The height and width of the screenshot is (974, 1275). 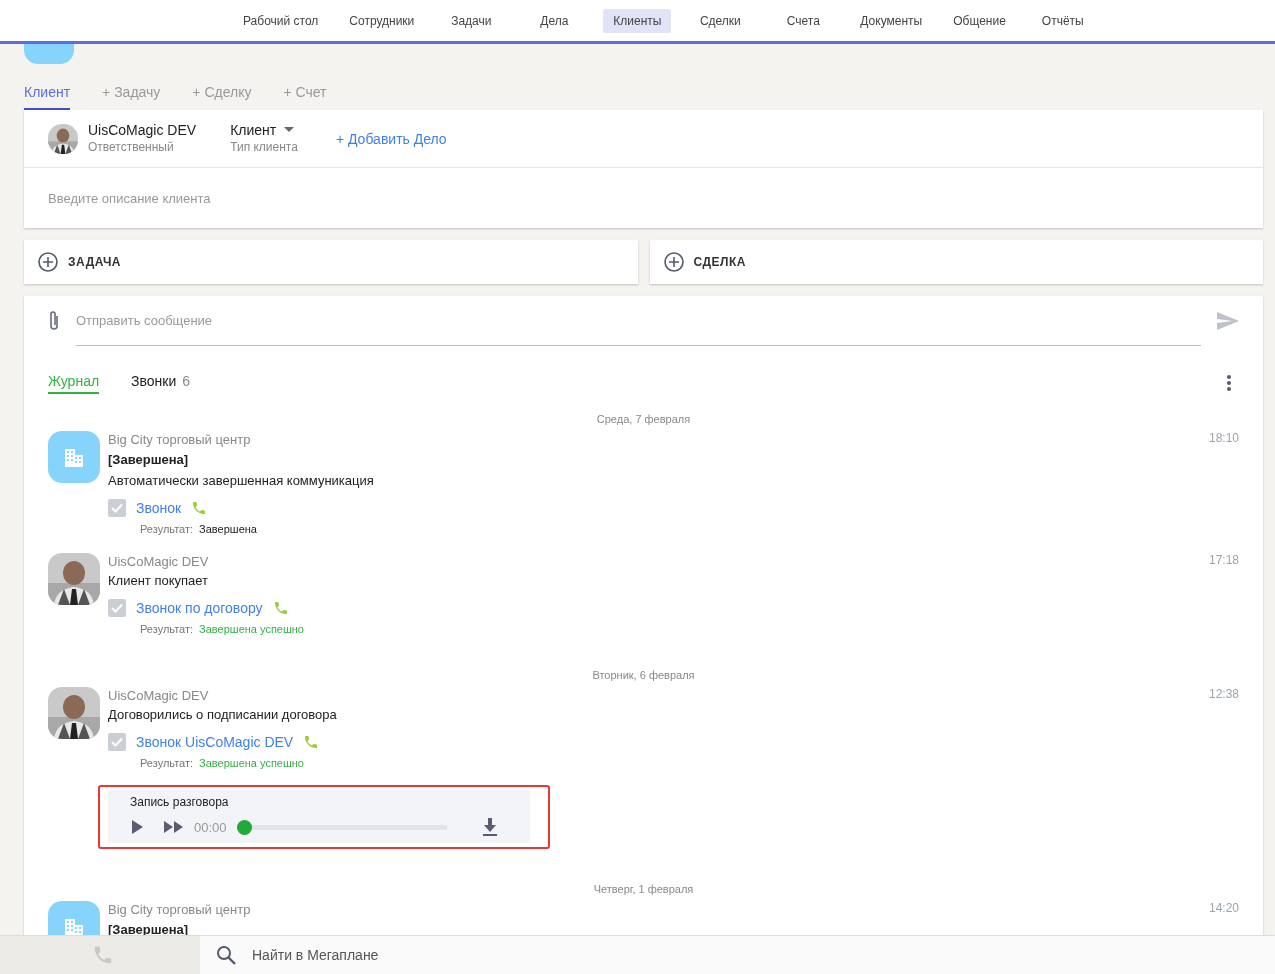 I want to click on recording-title: Запись разговора, so click(x=180, y=802).